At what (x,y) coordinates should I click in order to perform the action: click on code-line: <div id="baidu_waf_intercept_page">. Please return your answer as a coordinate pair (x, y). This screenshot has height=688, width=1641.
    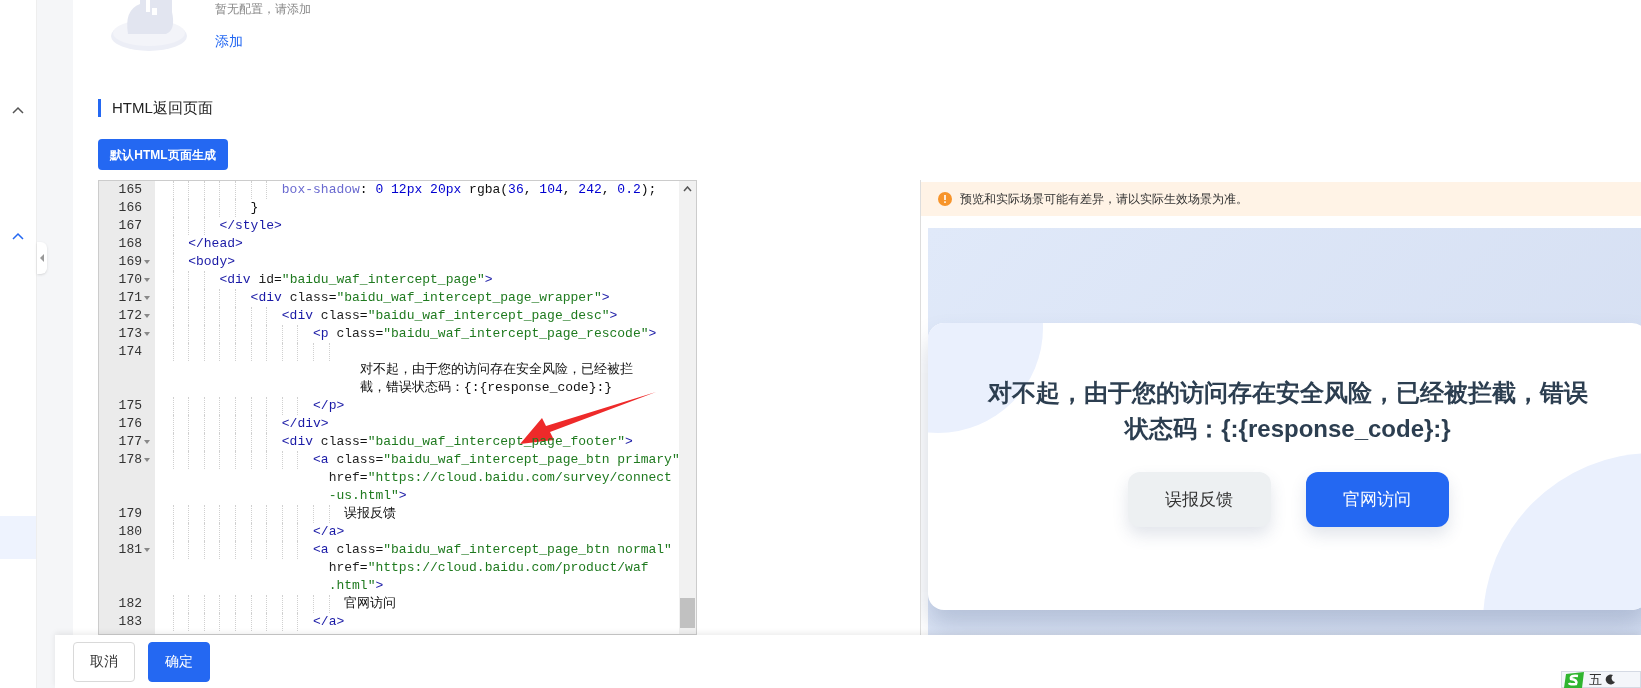
    Looking at the image, I should click on (355, 279).